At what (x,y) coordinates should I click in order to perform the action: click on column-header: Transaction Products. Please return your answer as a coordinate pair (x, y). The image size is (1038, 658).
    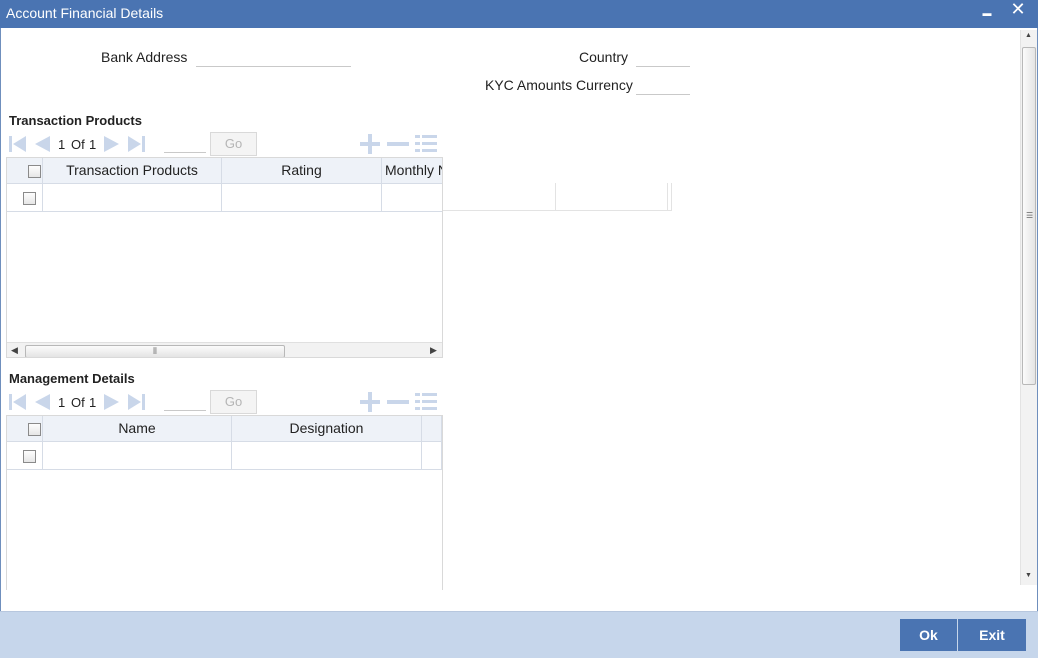
    Looking at the image, I should click on (132, 171).